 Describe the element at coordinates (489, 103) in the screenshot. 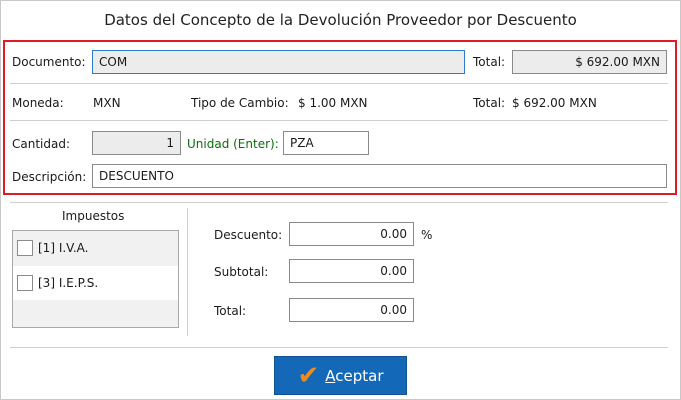

I see `total-info-label: Total:` at that location.